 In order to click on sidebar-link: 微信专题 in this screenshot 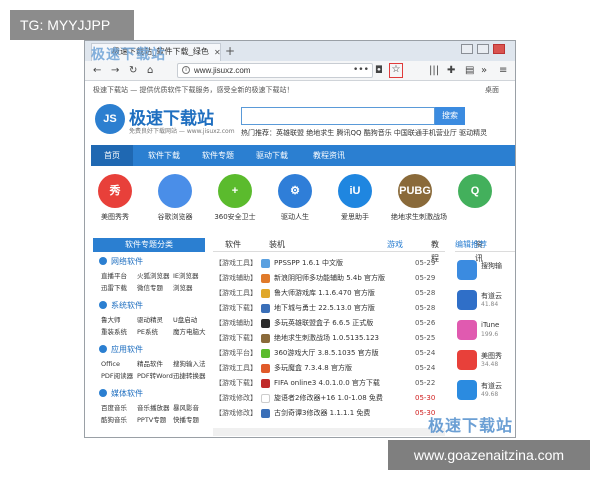, I will do `click(155, 287)`.